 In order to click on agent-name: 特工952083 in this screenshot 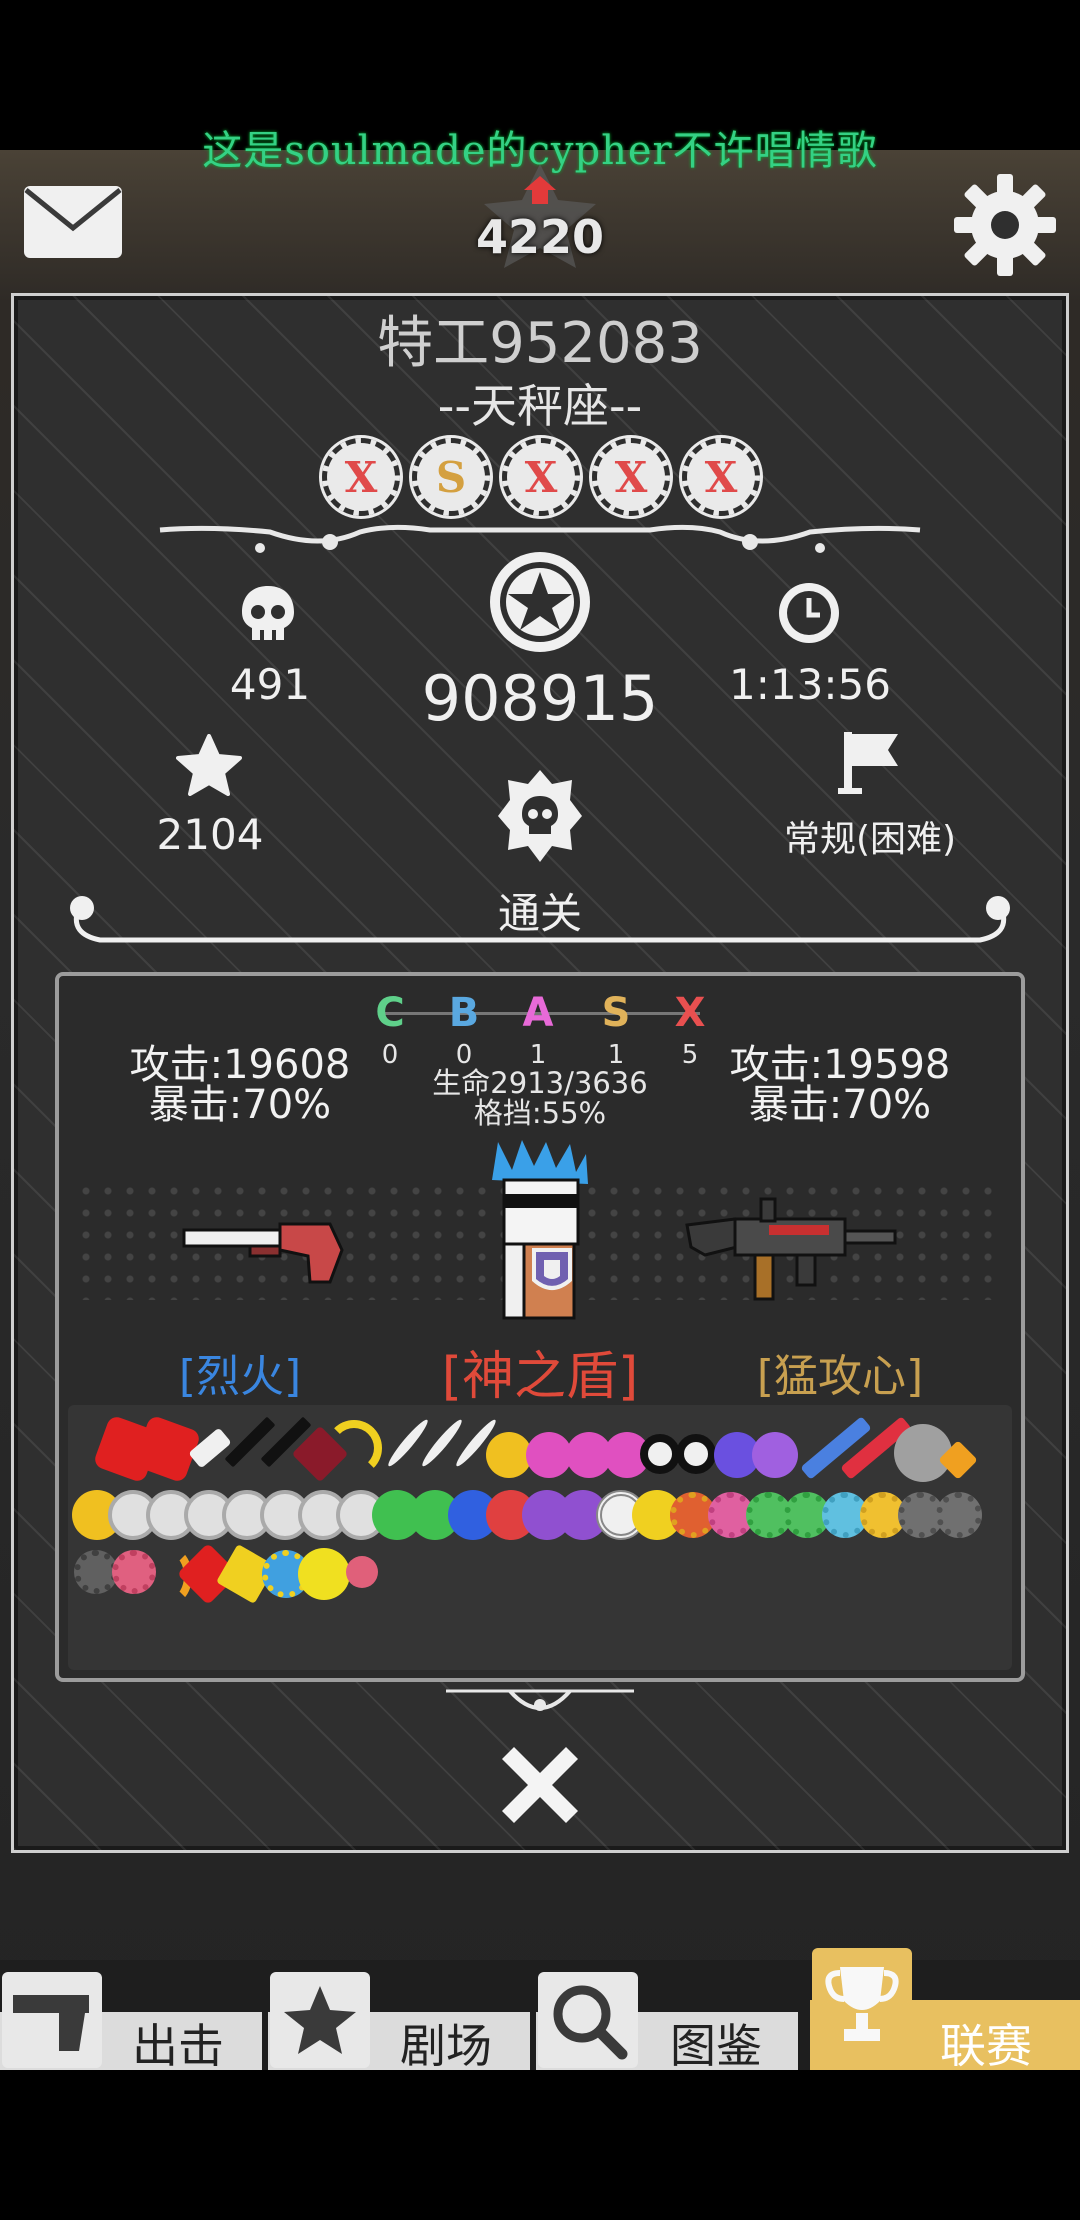, I will do `click(540, 343)`.